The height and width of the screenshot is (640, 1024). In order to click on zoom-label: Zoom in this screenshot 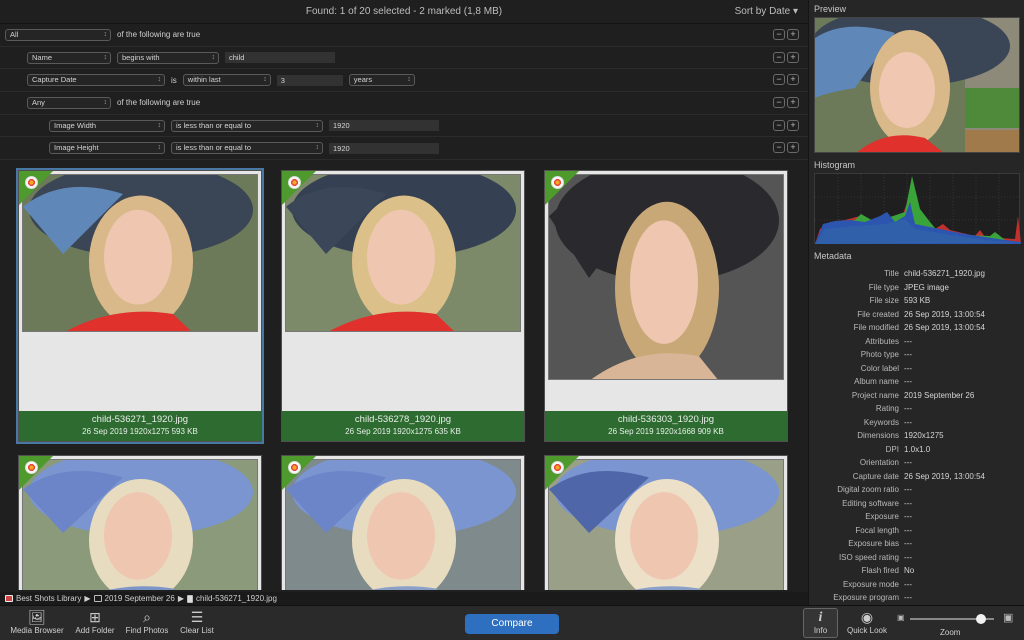, I will do `click(950, 632)`.